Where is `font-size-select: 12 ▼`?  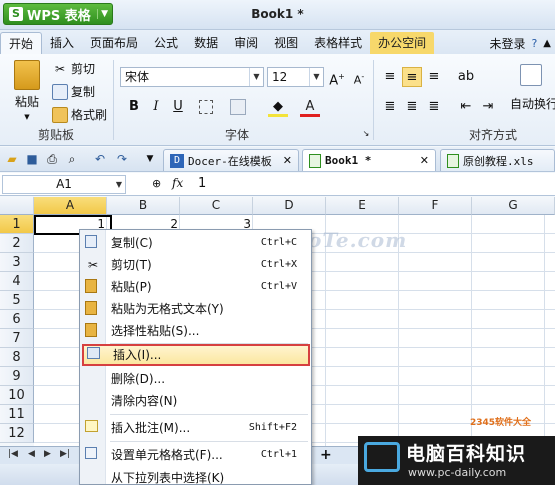
font-size-select: 12 ▼ is located at coordinates (295, 77).